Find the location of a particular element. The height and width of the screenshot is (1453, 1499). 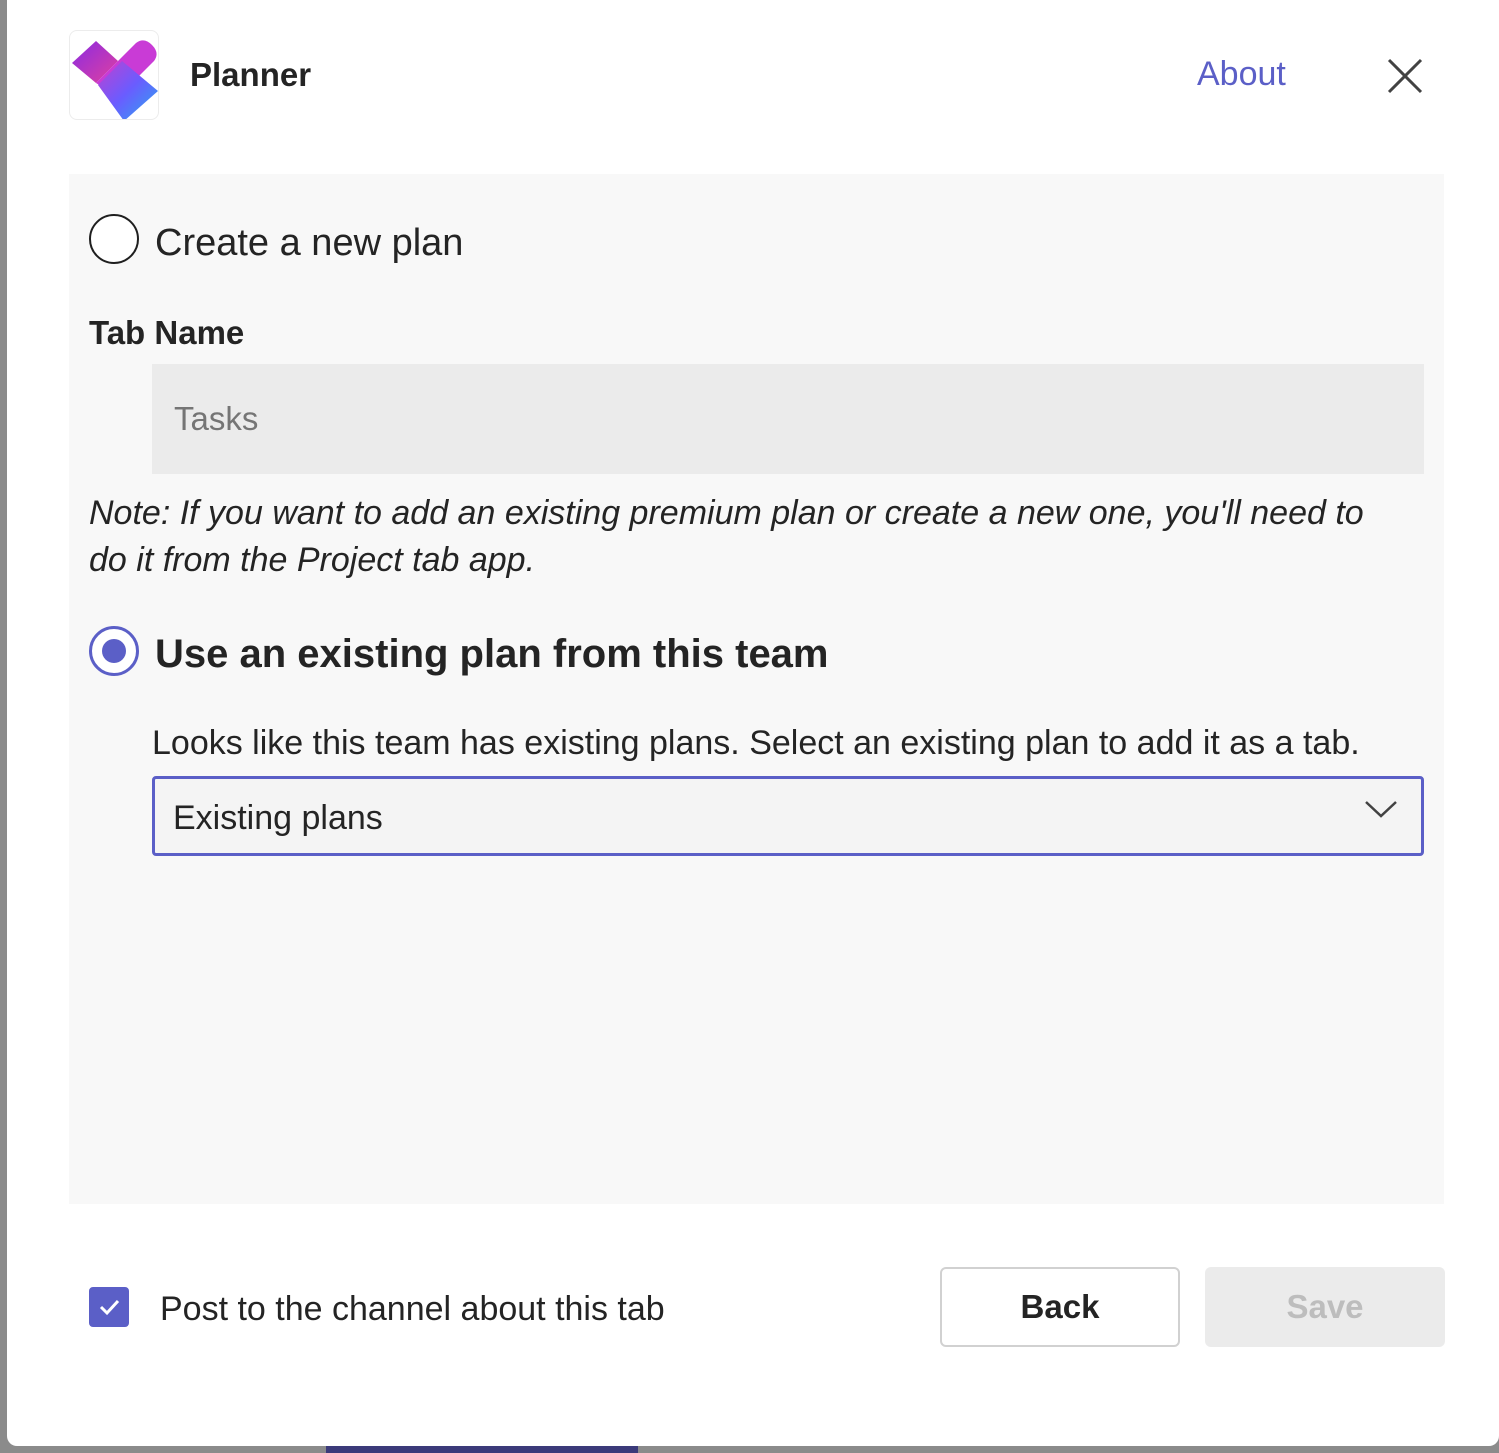

post-to-channel-checkbox is located at coordinates (109, 1307).